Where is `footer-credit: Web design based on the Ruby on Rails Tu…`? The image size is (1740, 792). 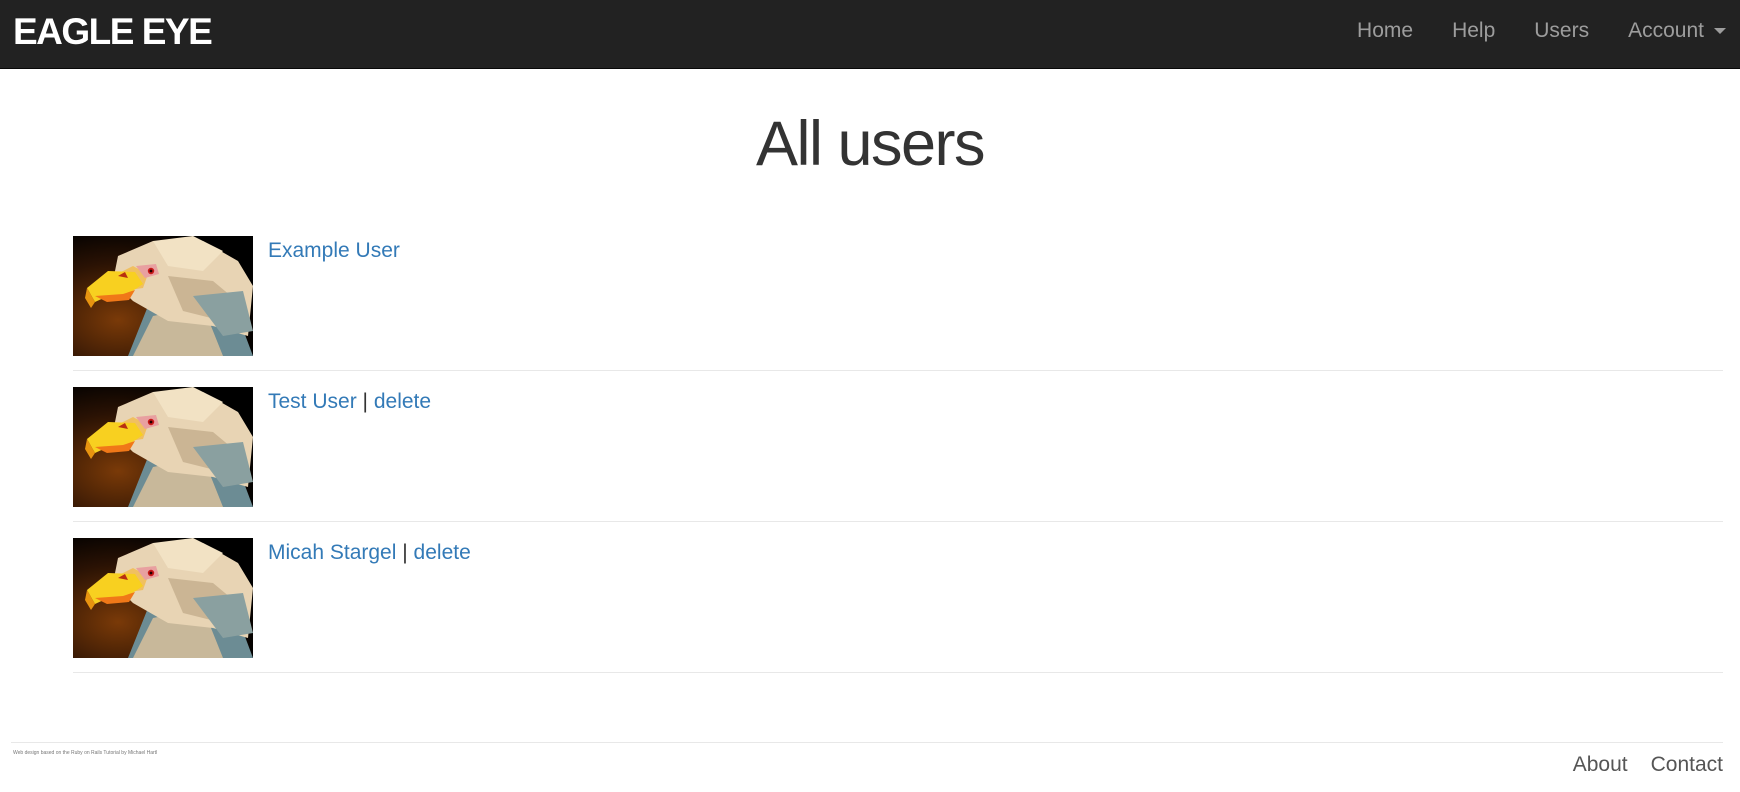 footer-credit: Web design based on the Ruby on Rails Tu… is located at coordinates (85, 753).